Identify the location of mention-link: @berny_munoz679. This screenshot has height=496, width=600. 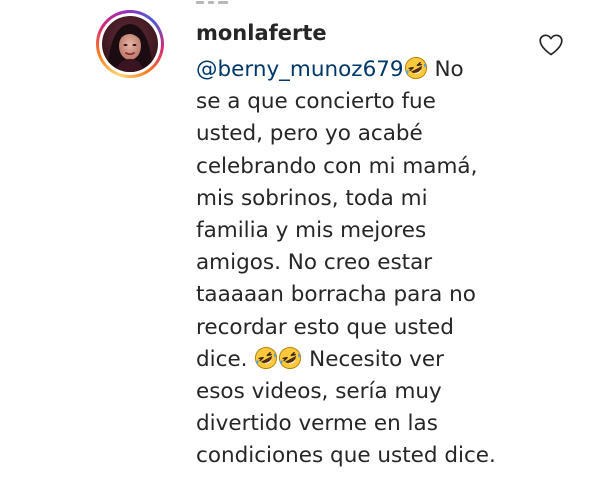
(300, 69).